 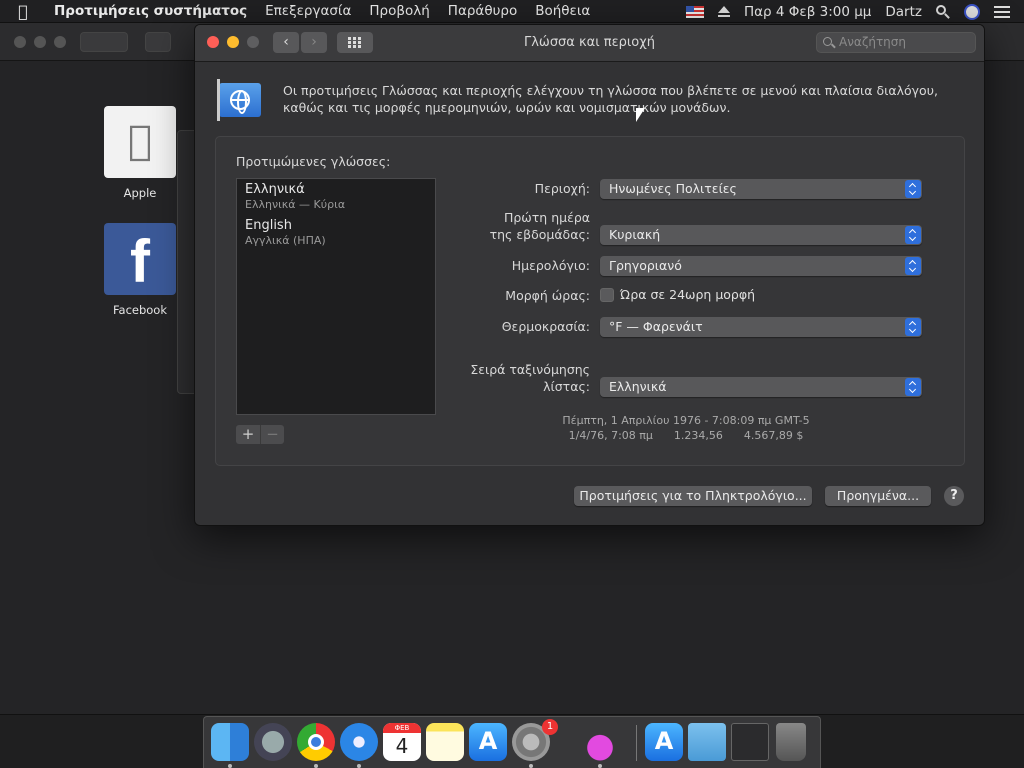 I want to click on notes-icon, so click(x=445, y=742).